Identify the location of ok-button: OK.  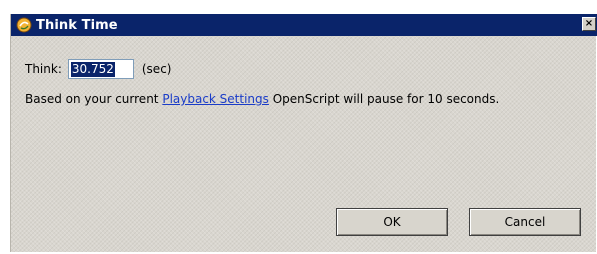
(392, 222).